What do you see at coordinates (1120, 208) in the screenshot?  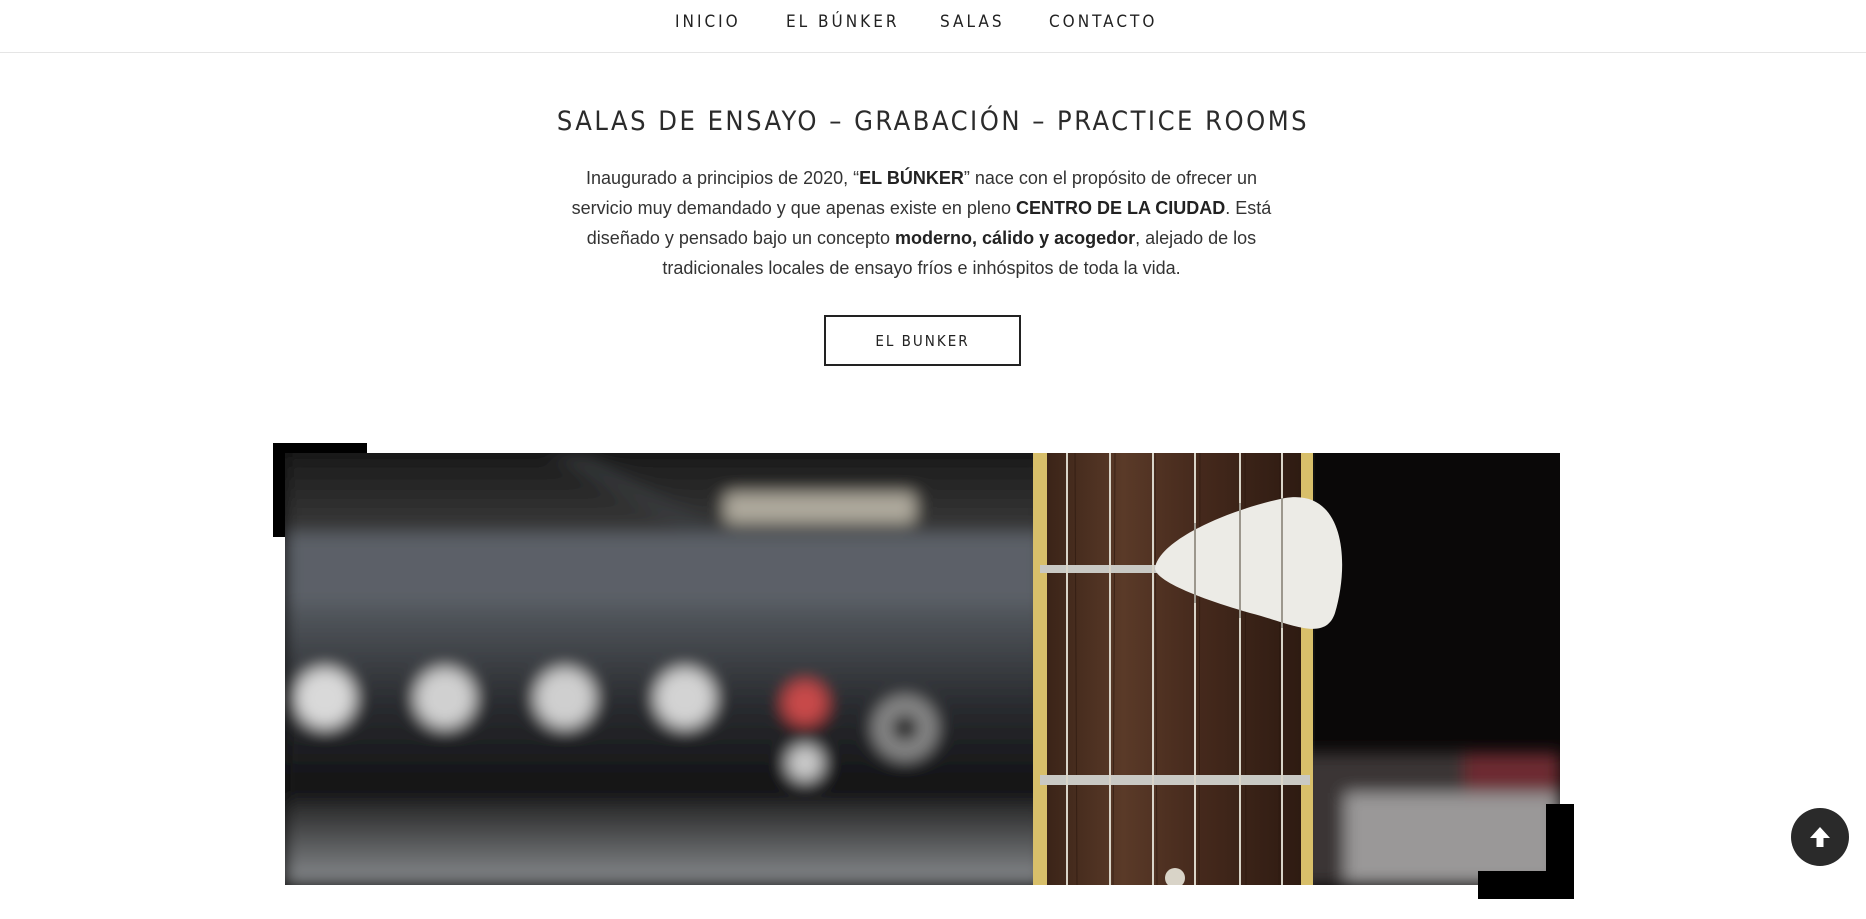 I see `intro-bold-centro: CENTRO DE LA CIUDAD` at bounding box center [1120, 208].